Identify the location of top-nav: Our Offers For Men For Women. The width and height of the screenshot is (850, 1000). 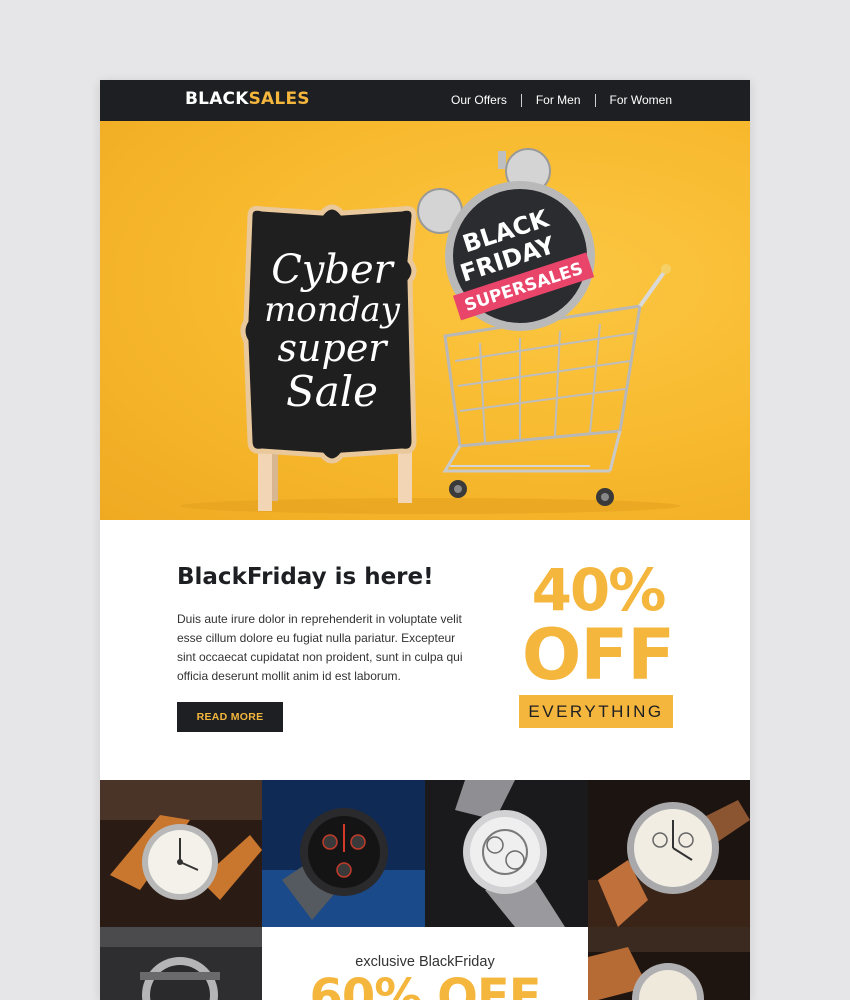
(554, 100).